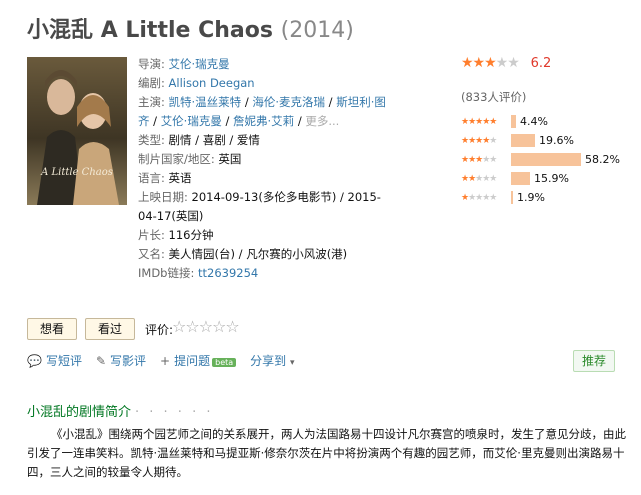 The image size is (641, 495). I want to click on rating-stars: ★★★★★, so click(490, 63).